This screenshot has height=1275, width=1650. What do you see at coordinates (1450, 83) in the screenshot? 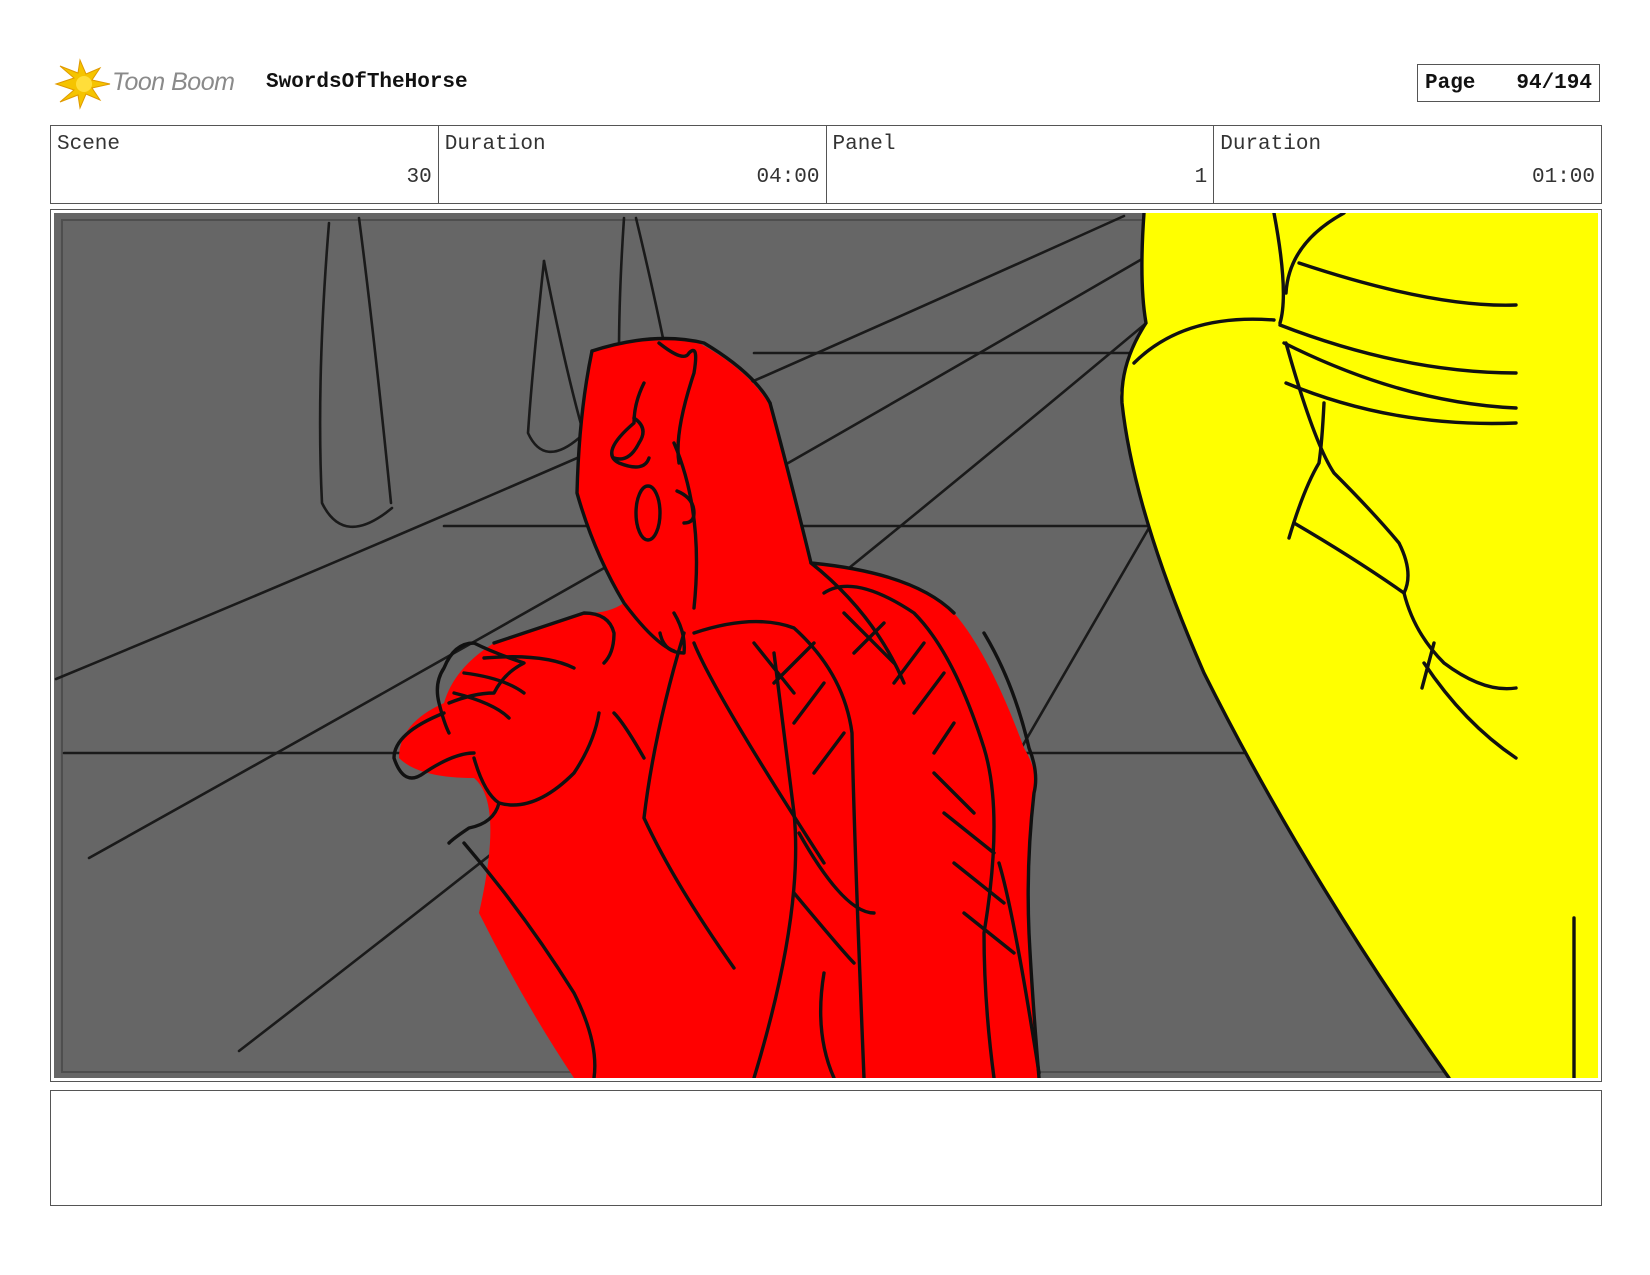
I see `page-label: Page` at bounding box center [1450, 83].